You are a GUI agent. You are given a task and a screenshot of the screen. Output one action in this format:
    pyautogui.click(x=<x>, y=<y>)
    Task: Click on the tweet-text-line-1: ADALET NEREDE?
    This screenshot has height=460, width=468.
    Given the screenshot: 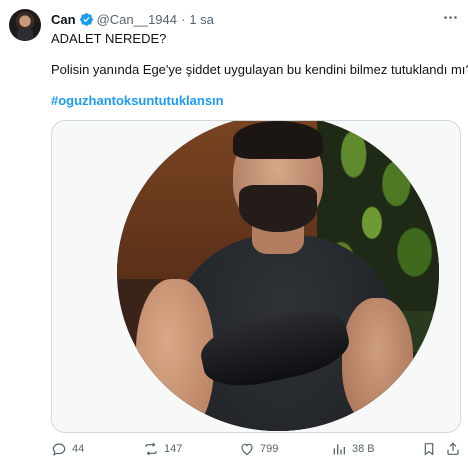 What is the action you would take?
    pyautogui.click(x=109, y=38)
    